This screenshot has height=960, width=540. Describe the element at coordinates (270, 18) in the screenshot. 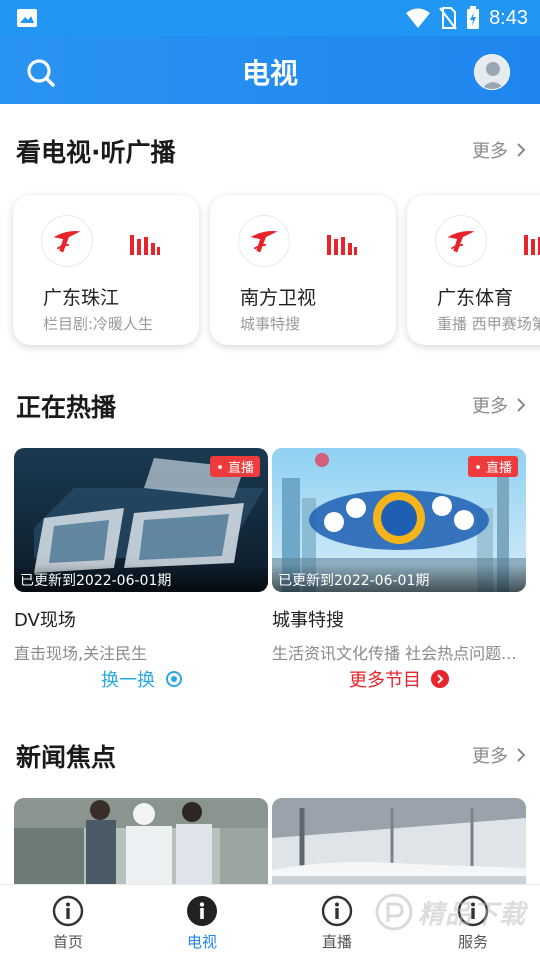

I see `status-bar: 8:43` at that location.